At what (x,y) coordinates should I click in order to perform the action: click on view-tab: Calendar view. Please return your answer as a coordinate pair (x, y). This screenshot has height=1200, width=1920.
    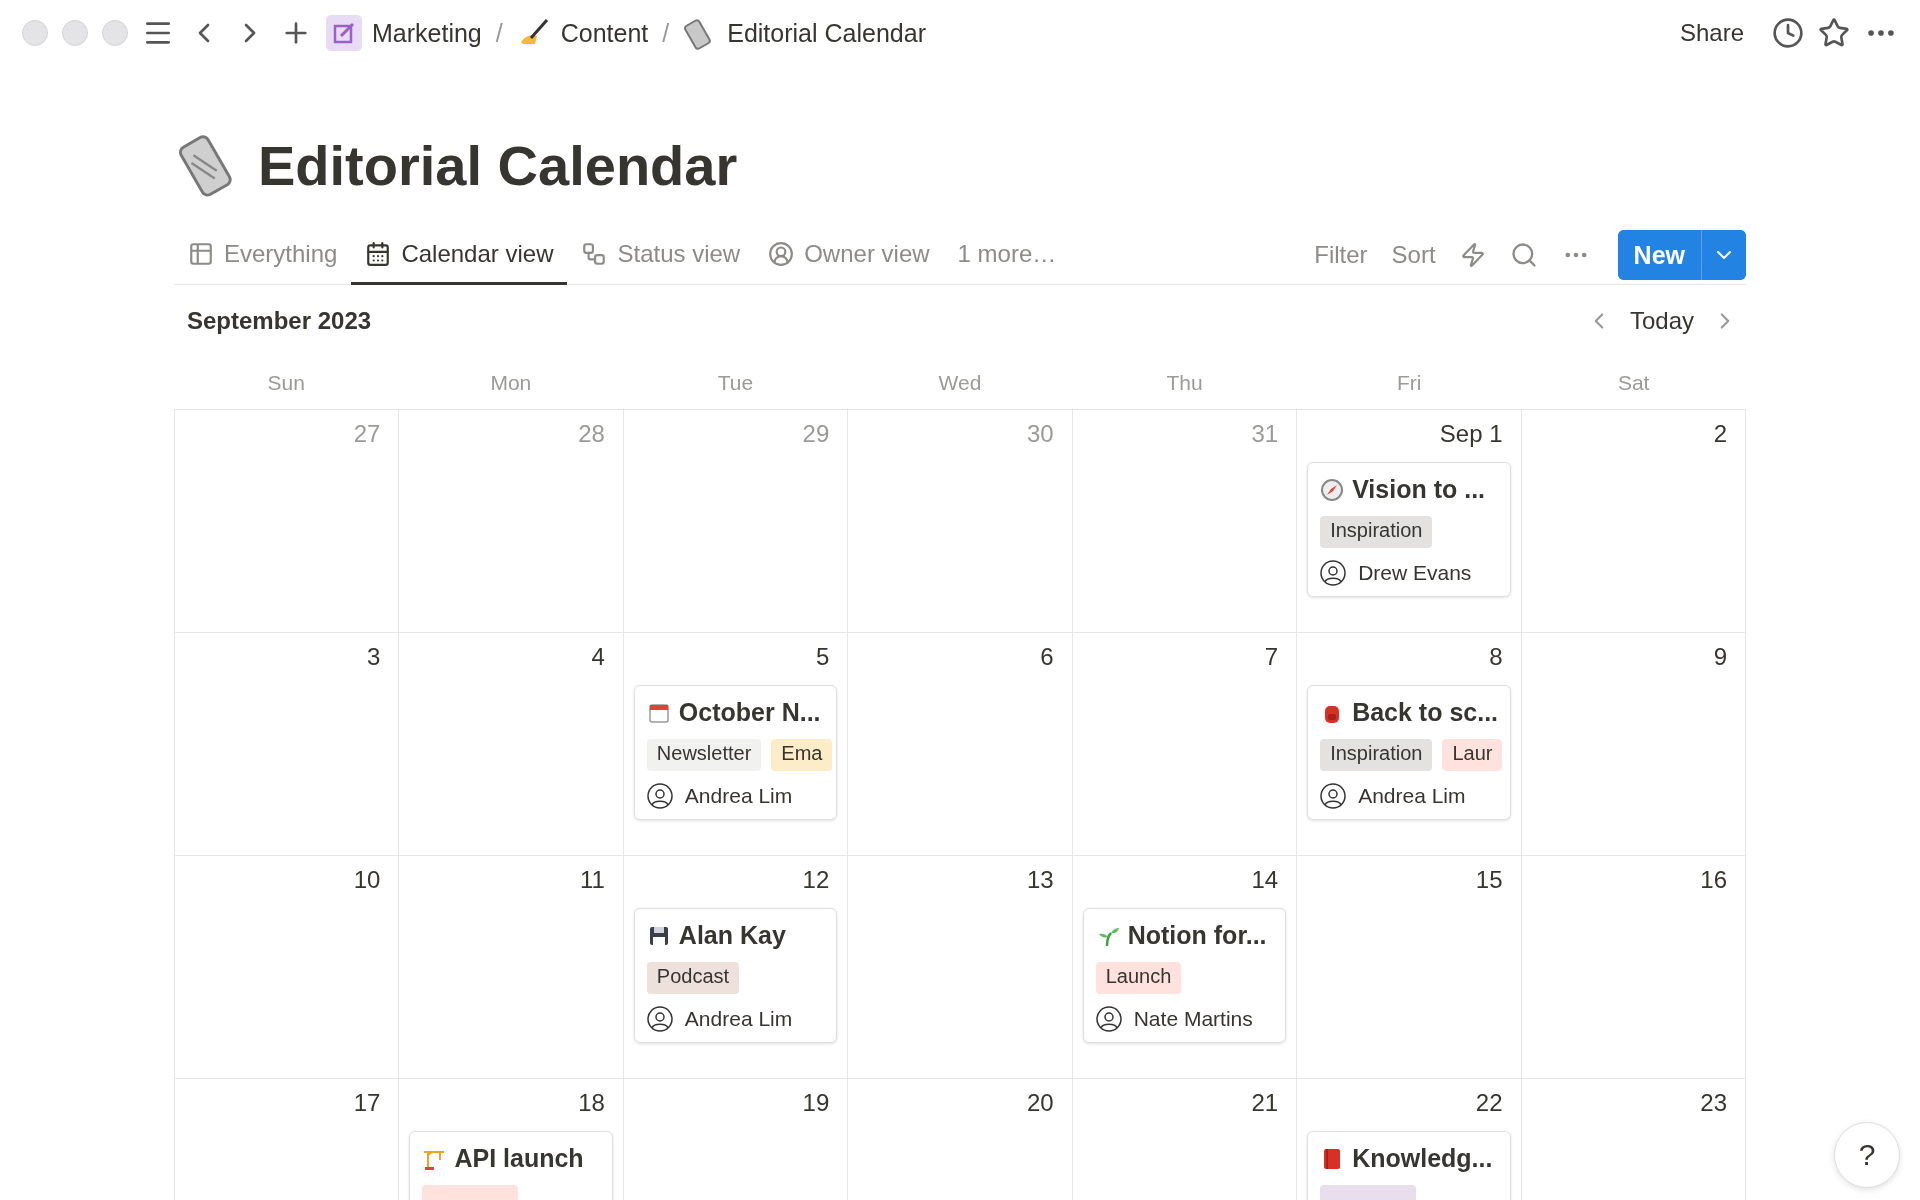
    Looking at the image, I should click on (459, 255).